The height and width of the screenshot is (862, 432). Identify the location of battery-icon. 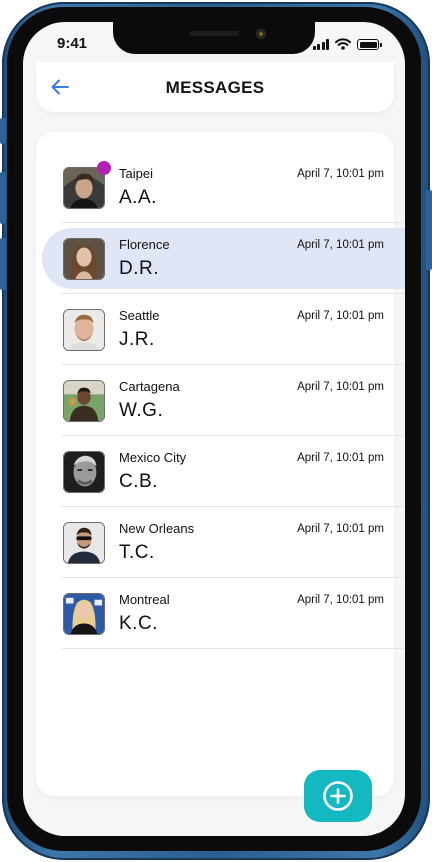
(369, 44).